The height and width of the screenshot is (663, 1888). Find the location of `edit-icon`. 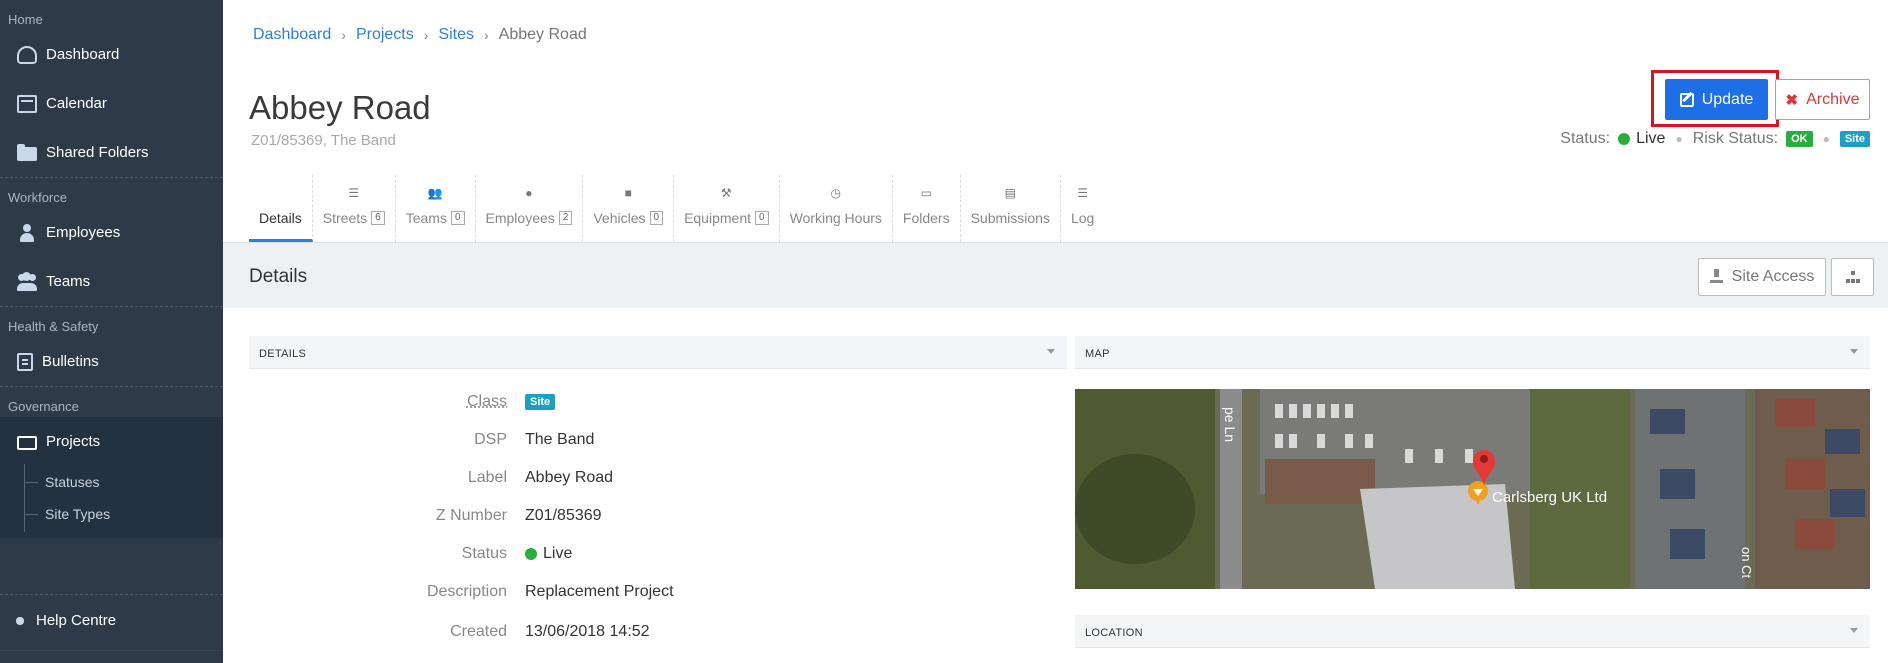

edit-icon is located at coordinates (1686, 99).